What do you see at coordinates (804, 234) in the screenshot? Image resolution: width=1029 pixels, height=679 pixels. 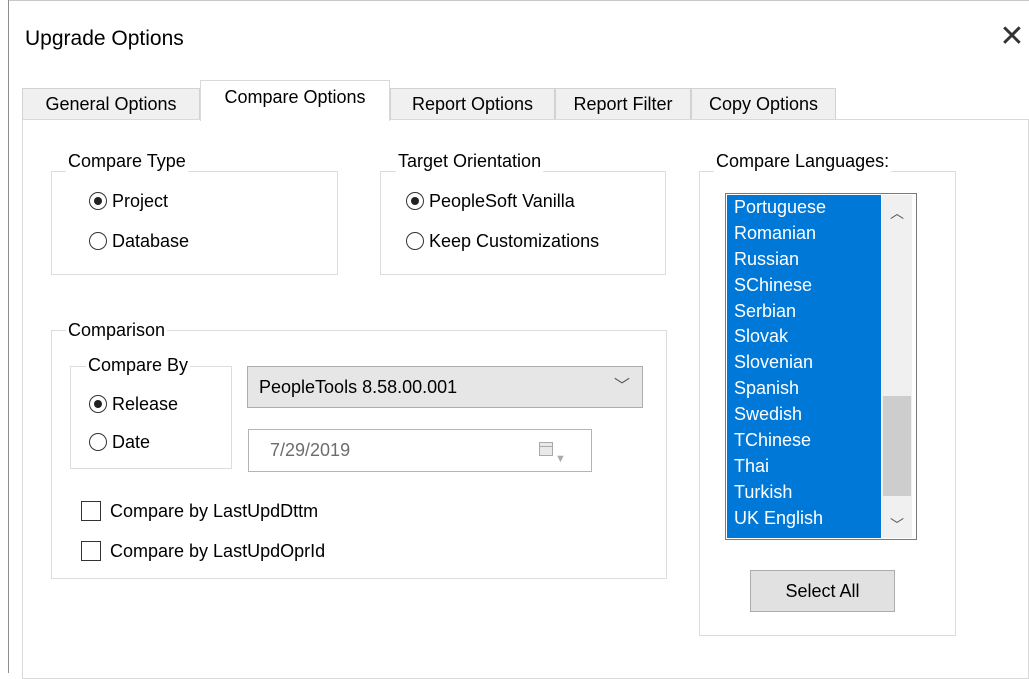 I see `language-item: Romanian` at bounding box center [804, 234].